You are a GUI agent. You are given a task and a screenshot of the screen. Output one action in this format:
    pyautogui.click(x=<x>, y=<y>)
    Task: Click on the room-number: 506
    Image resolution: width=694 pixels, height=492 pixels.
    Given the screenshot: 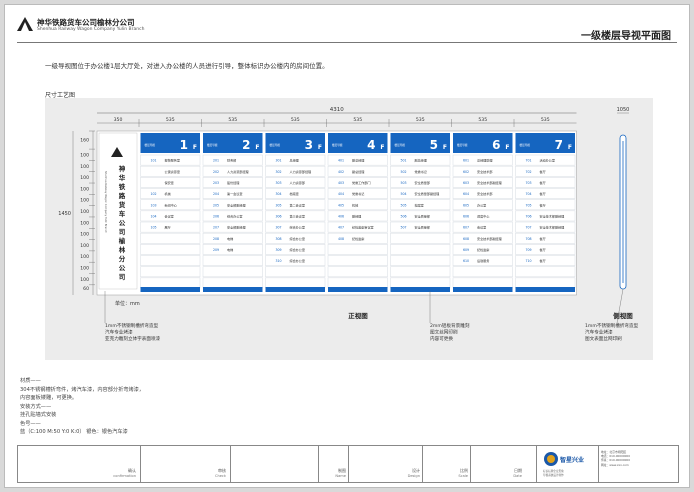 What is the action you would take?
    pyautogui.click(x=404, y=216)
    